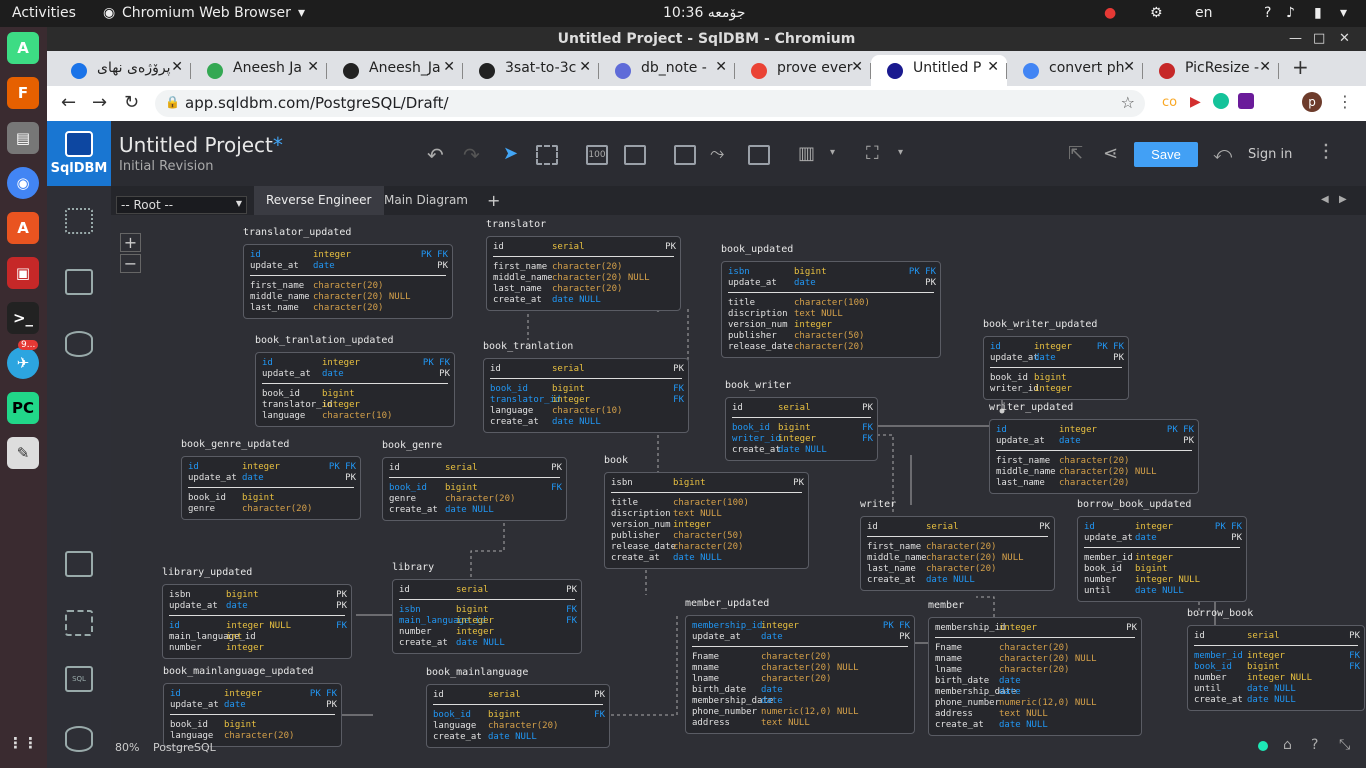  What do you see at coordinates (23, 318) in the screenshot?
I see `terminal-icon: >_` at bounding box center [23, 318].